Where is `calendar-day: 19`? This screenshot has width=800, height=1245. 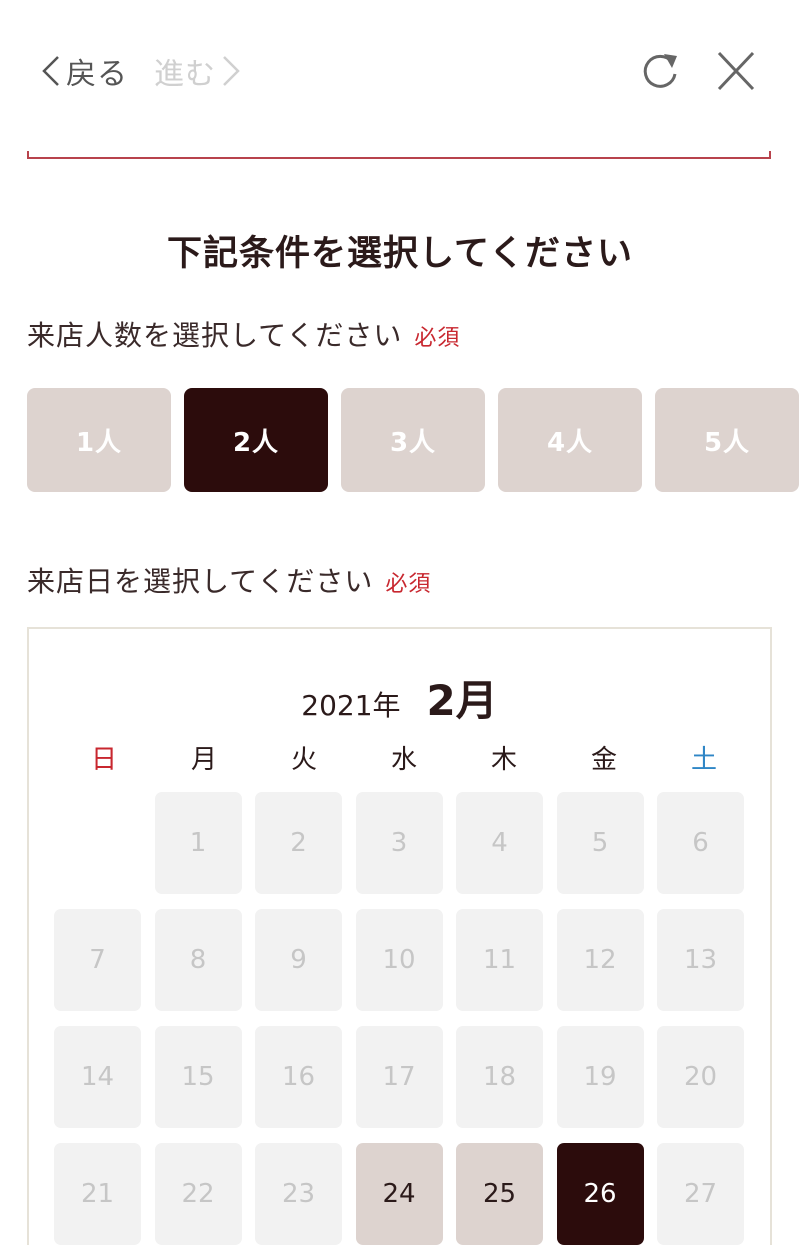
calendar-day: 19 is located at coordinates (600, 1077).